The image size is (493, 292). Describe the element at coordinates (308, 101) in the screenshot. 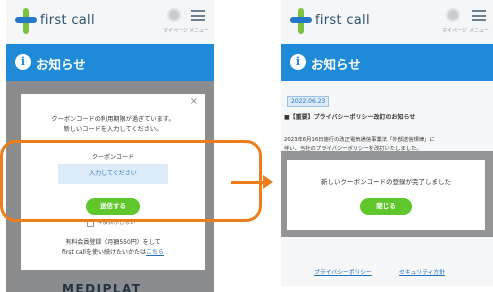

I see `notice-date-badge: 2022.06.23` at that location.